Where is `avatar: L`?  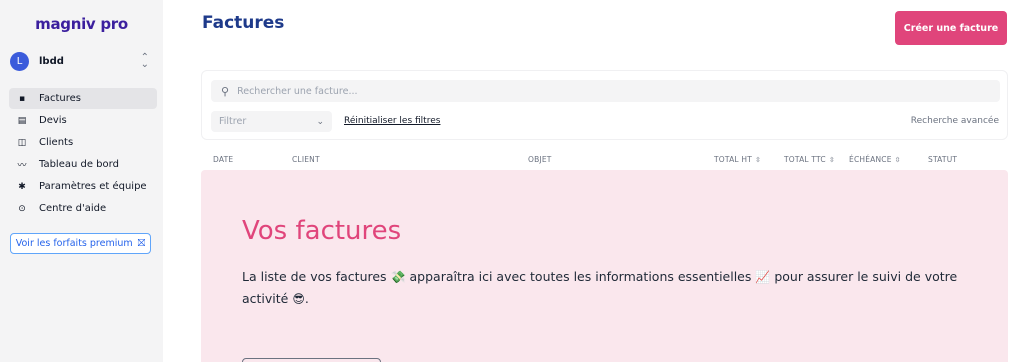 avatar: L is located at coordinates (19, 61).